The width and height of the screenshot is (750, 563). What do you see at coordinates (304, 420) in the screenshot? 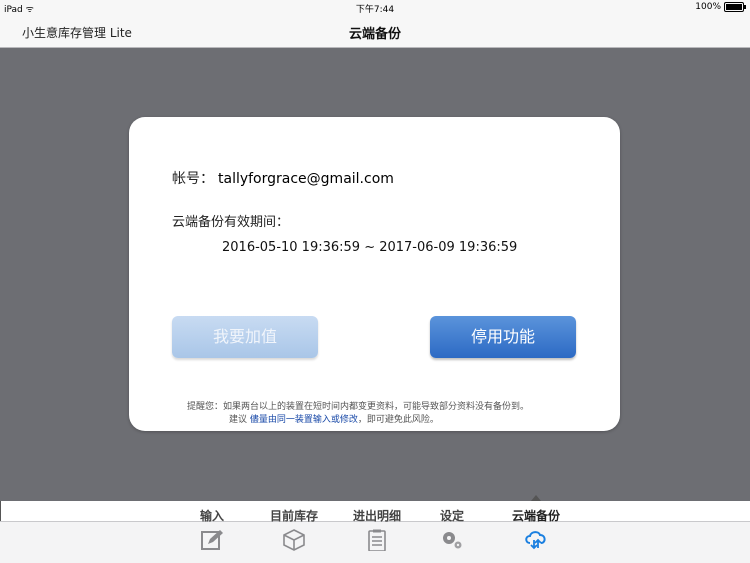
I see `notice-link: 儘量由同一装置输入或修改` at bounding box center [304, 420].